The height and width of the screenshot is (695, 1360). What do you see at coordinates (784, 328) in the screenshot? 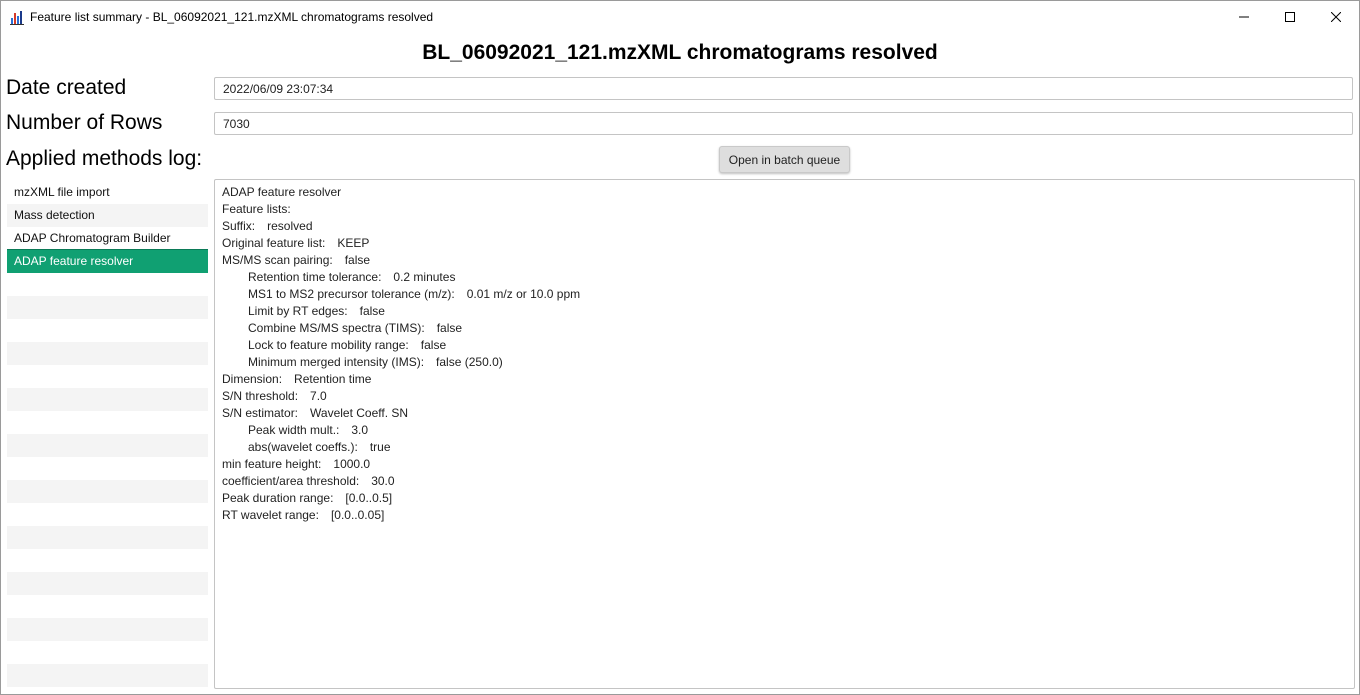
I see `parameter-line: Combine MS/MS spectra (TIMS): false` at bounding box center [784, 328].